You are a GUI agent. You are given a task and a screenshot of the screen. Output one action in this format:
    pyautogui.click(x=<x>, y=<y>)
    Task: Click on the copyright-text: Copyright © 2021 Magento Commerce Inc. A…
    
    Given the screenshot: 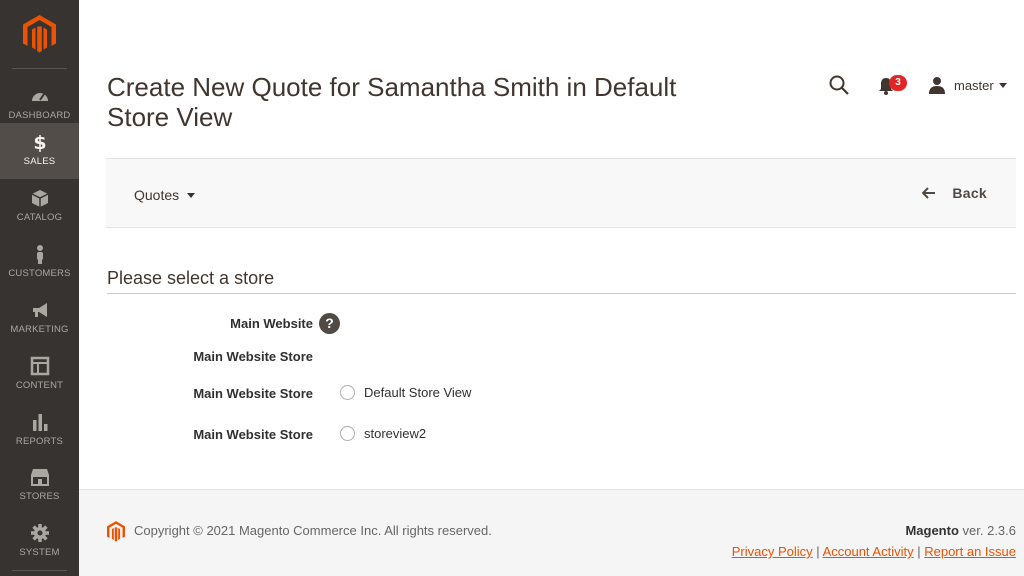 What is the action you would take?
    pyautogui.click(x=313, y=530)
    